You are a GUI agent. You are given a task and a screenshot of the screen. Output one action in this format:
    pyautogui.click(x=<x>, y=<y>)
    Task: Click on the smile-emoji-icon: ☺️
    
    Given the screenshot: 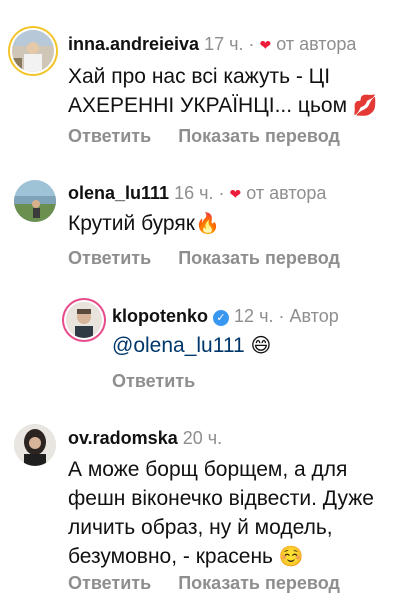 What is the action you would take?
    pyautogui.click(x=291, y=557)
    